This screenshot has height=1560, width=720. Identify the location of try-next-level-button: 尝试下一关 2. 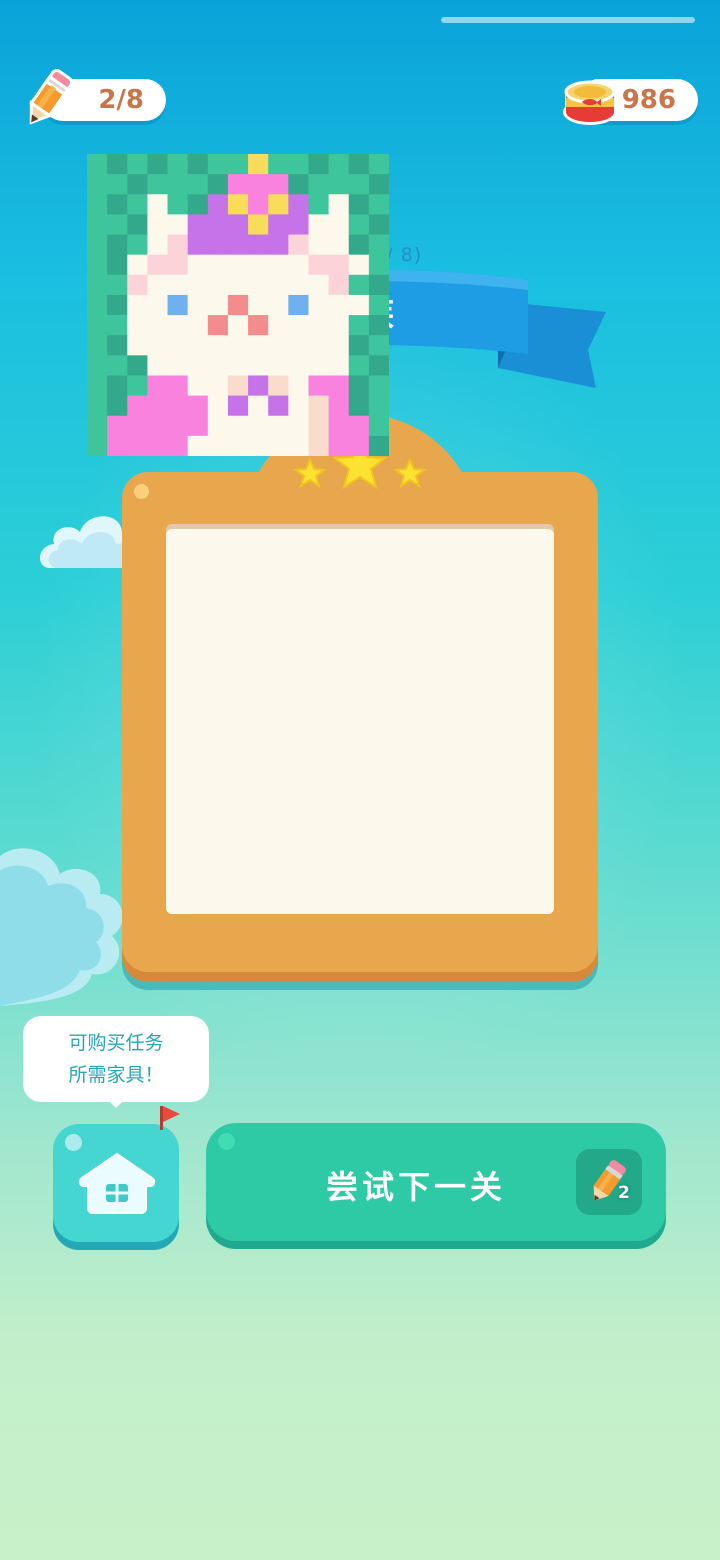
(436, 1182).